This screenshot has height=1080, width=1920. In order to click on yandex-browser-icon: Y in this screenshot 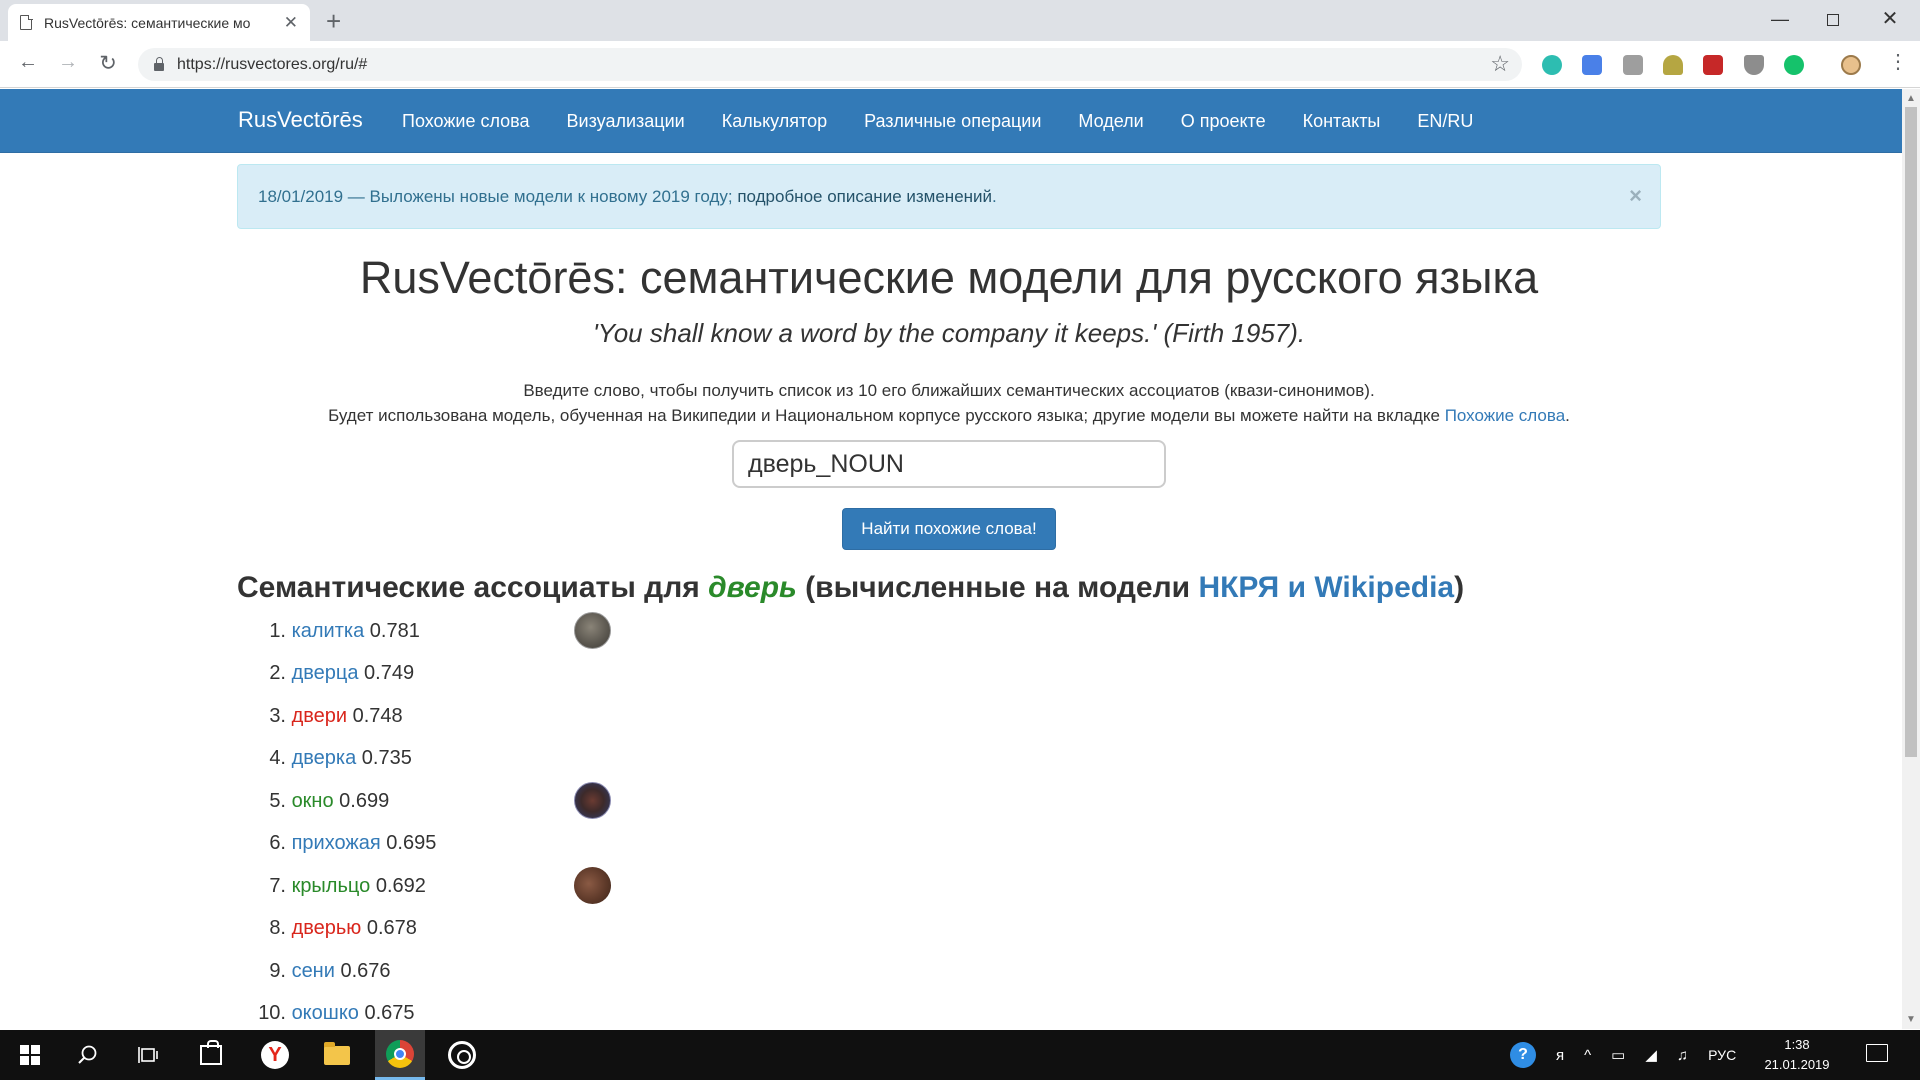, I will do `click(275, 1055)`.